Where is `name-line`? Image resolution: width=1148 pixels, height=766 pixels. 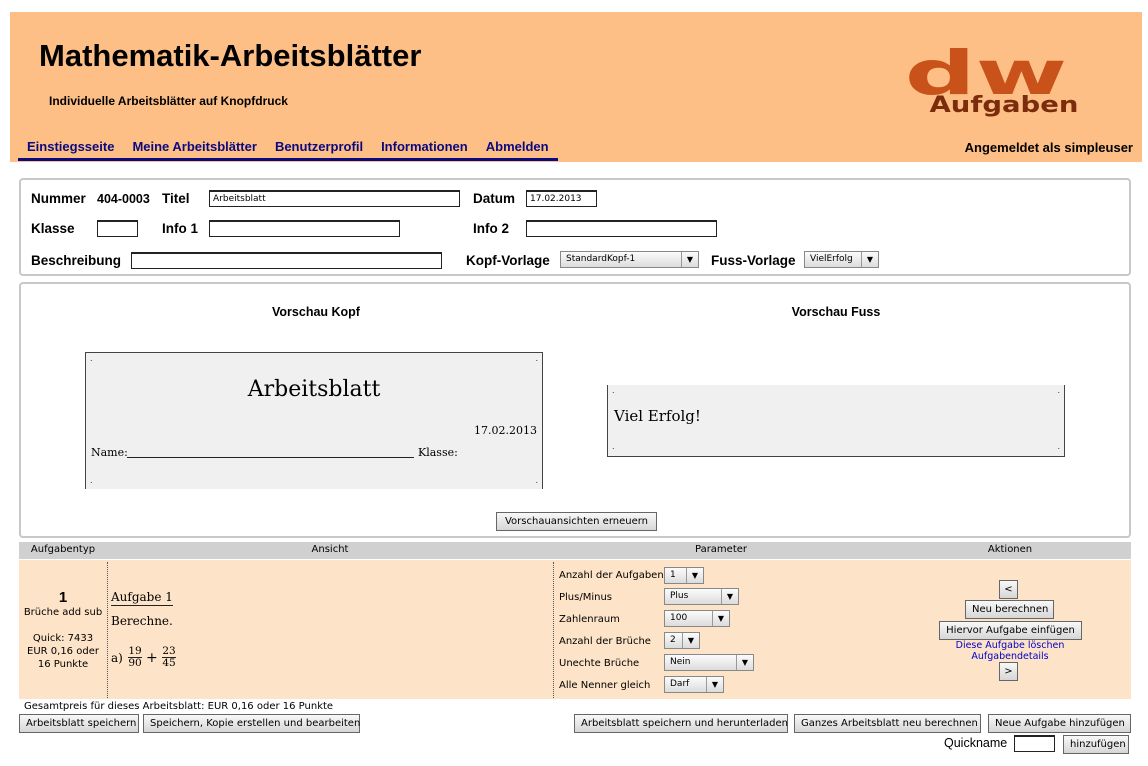 name-line is located at coordinates (270, 457).